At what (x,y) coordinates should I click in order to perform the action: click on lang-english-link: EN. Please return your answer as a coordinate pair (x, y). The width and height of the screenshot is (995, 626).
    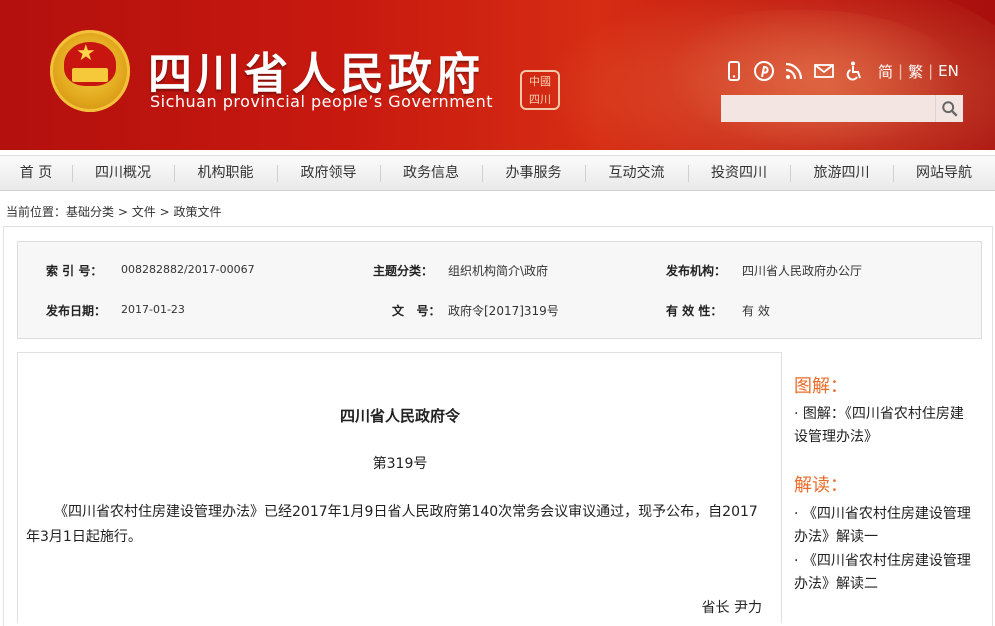
    Looking at the image, I should click on (948, 71).